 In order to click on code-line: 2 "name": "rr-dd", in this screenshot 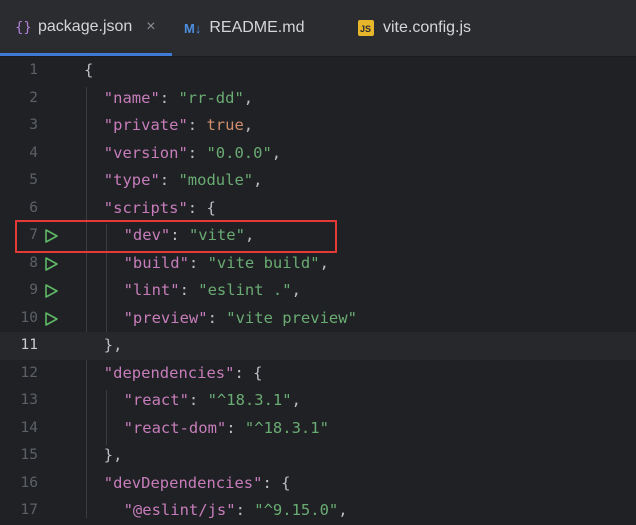, I will do `click(318, 99)`.